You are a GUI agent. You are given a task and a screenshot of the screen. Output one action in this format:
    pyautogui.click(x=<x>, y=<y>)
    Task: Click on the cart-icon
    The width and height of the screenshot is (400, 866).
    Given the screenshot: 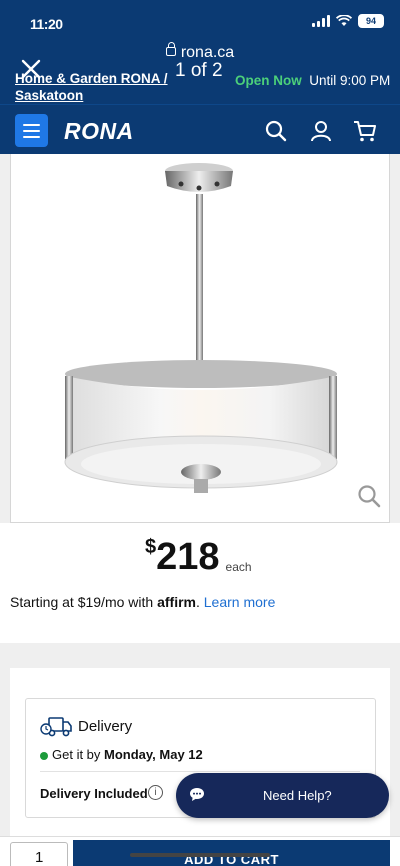 What is the action you would take?
    pyautogui.click(x=365, y=131)
    